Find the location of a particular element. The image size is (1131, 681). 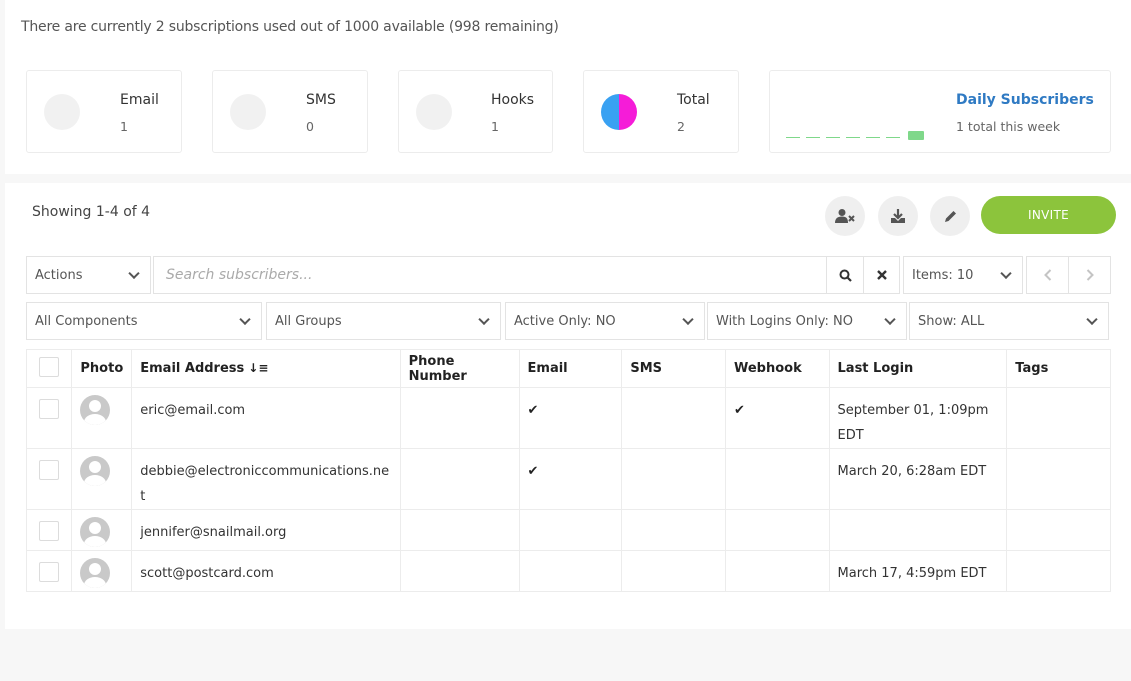

items-per-page-select: Items: 10 is located at coordinates (963, 275).